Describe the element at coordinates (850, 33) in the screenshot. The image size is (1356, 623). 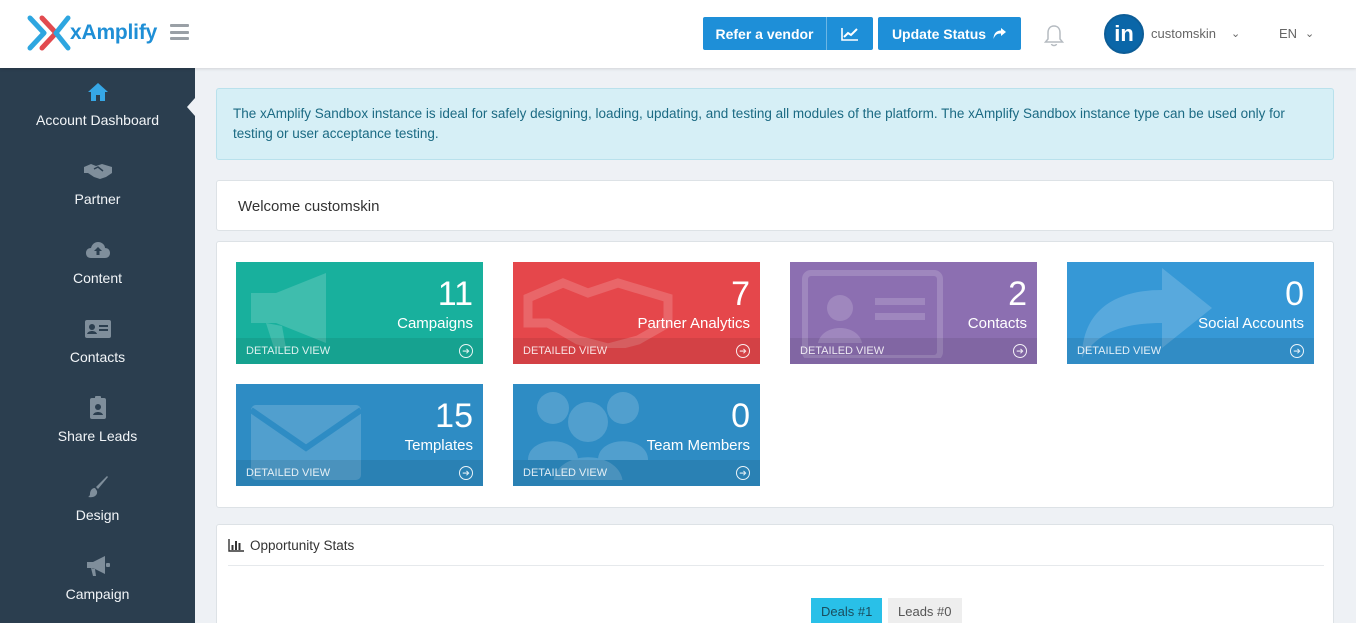
I see `chart-line-icon` at that location.